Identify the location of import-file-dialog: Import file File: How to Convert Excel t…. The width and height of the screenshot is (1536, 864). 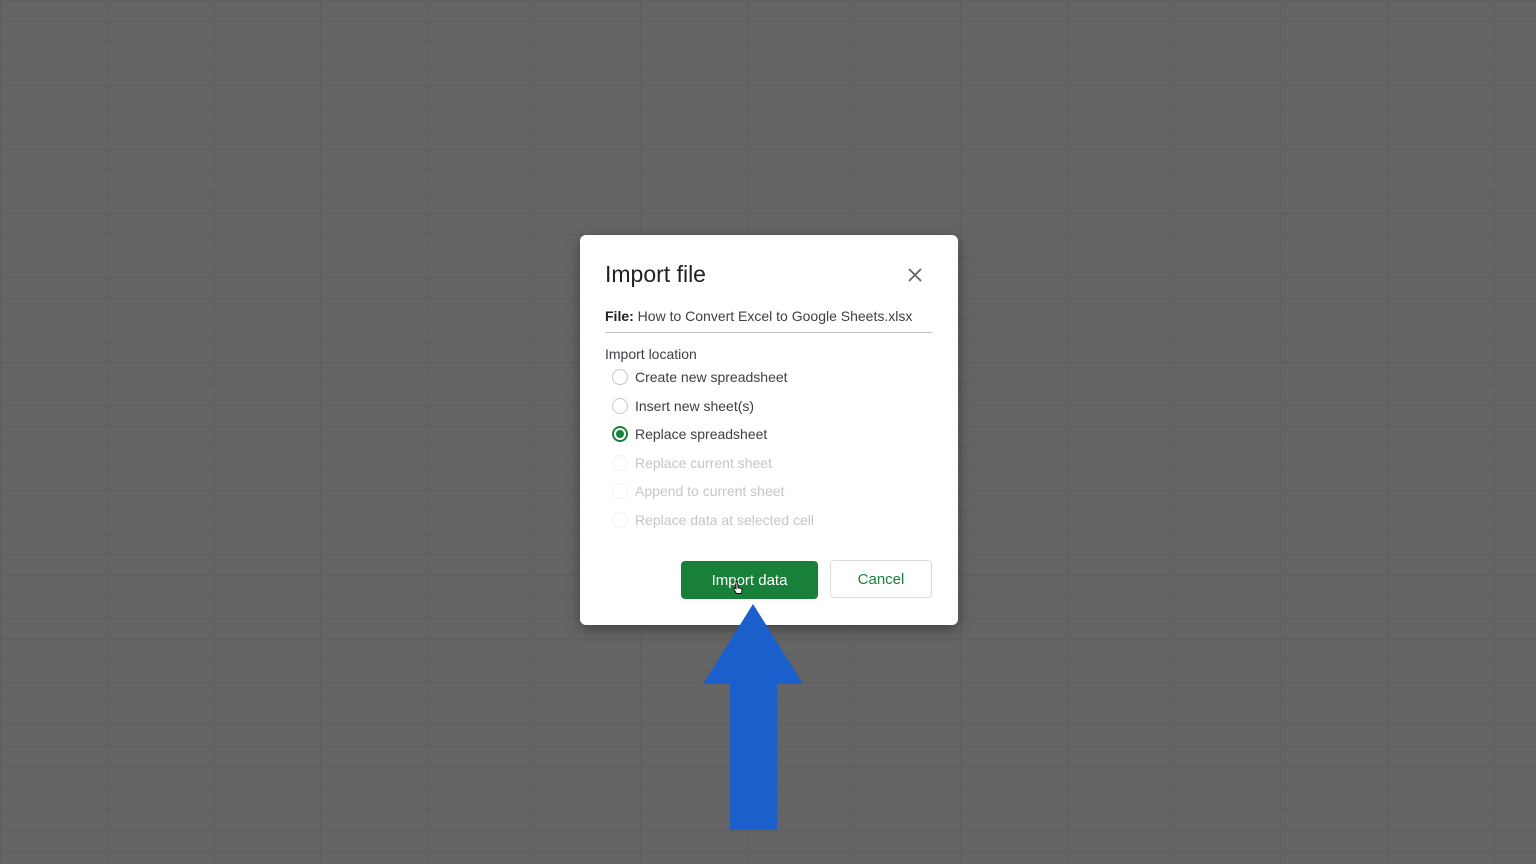
(769, 430).